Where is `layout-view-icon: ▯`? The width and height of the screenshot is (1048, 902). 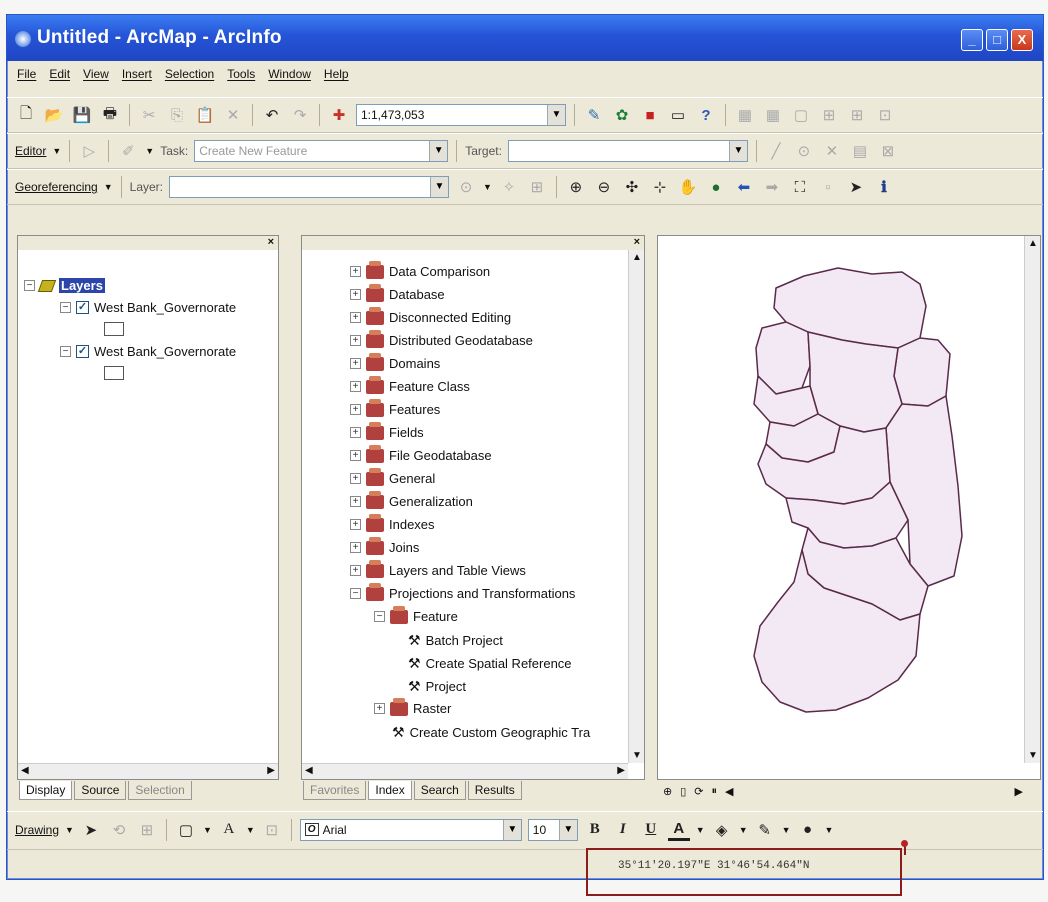
layout-view-icon: ▯ is located at coordinates (683, 791).